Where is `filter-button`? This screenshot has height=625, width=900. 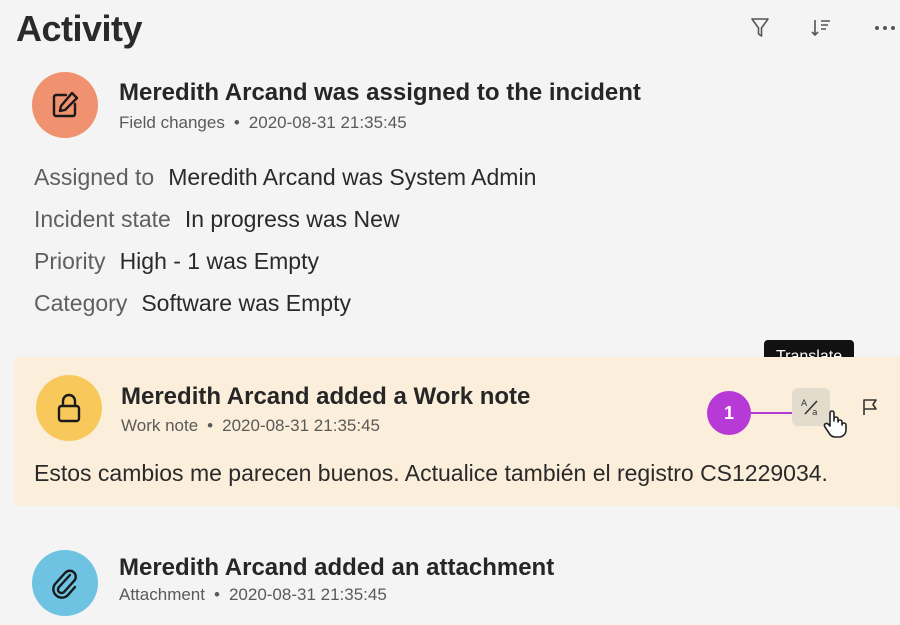 filter-button is located at coordinates (760, 28).